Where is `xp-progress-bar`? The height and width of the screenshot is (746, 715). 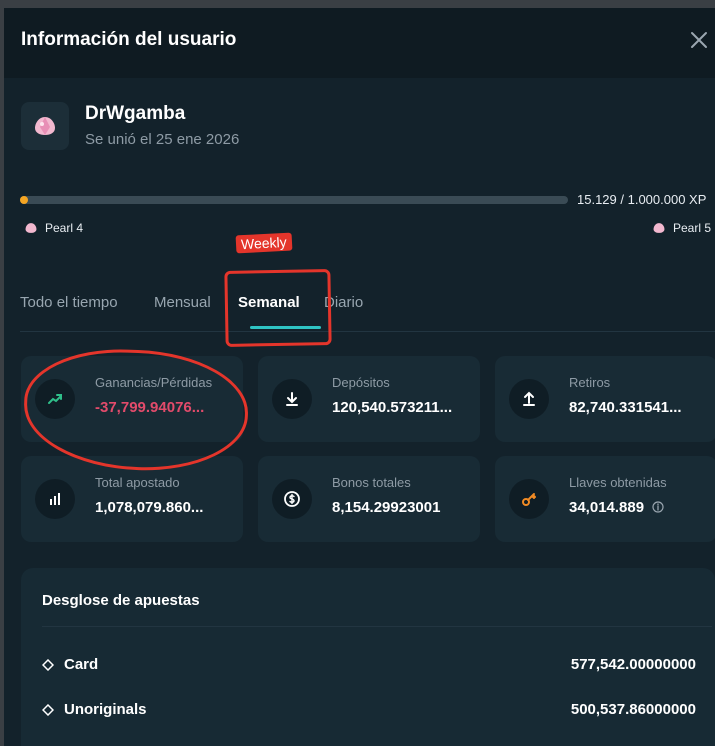
xp-progress-bar is located at coordinates (294, 200).